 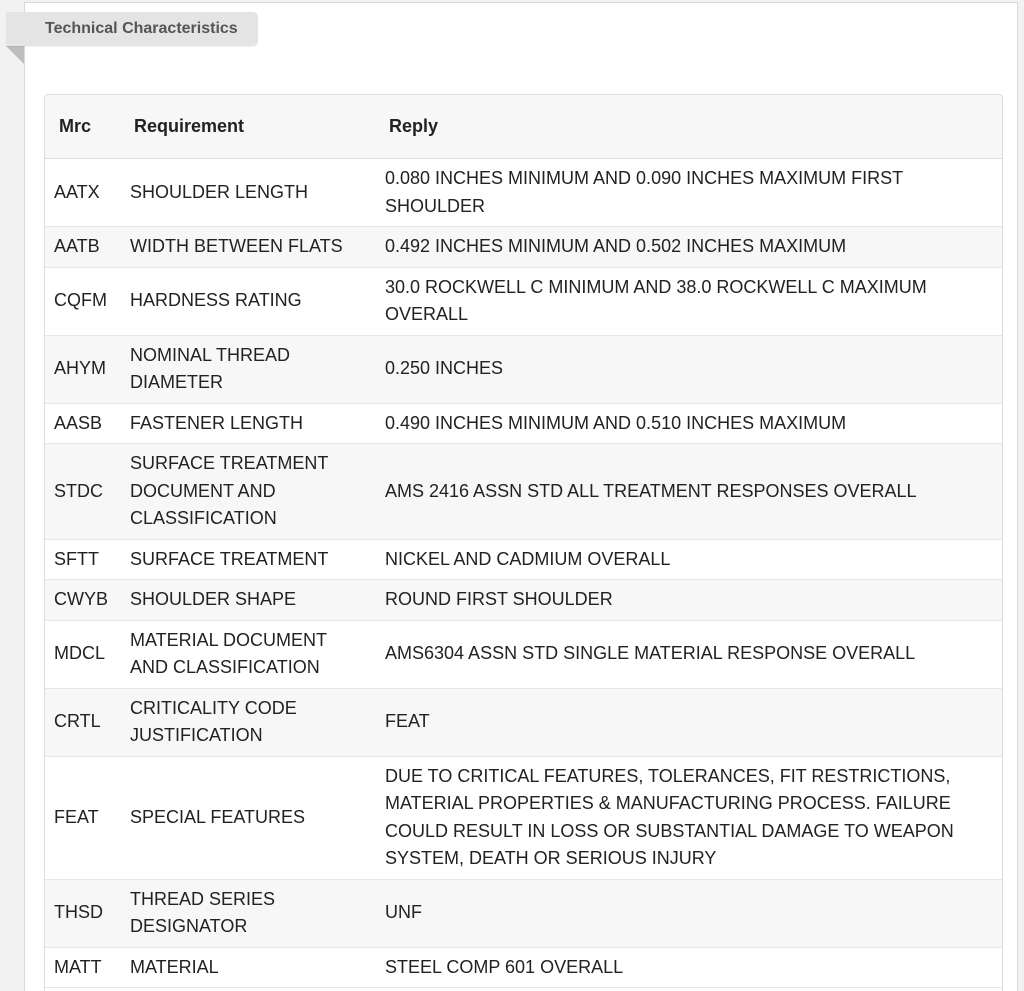 What do you see at coordinates (248, 301) in the screenshot?
I see `cell-requirement: HARDNESS RATING` at bounding box center [248, 301].